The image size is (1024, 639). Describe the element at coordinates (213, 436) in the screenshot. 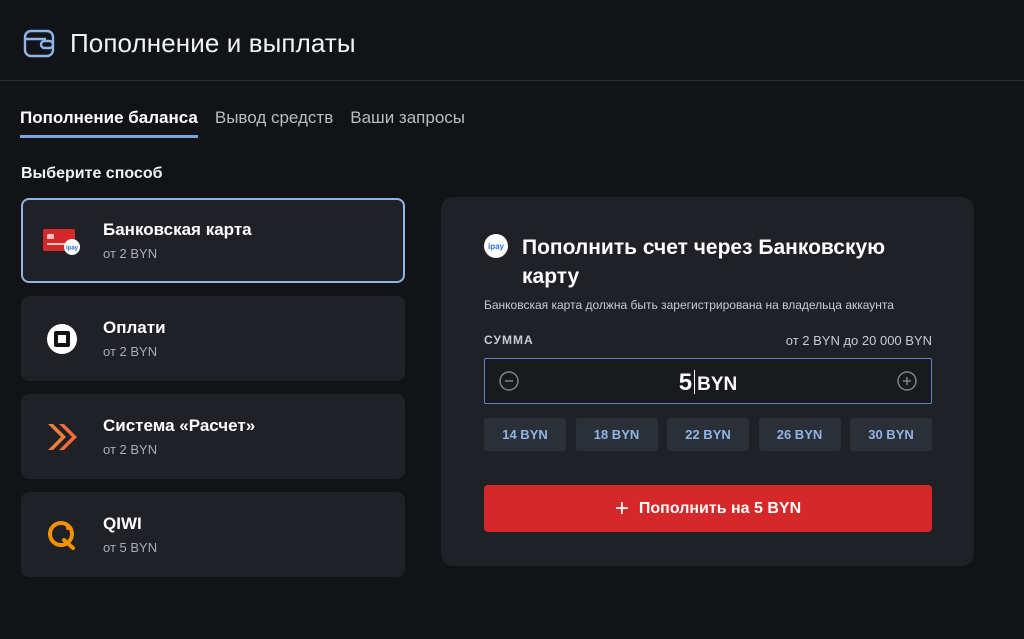

I see `method-raschet: Система «Расчет» от 2 BYN` at that location.